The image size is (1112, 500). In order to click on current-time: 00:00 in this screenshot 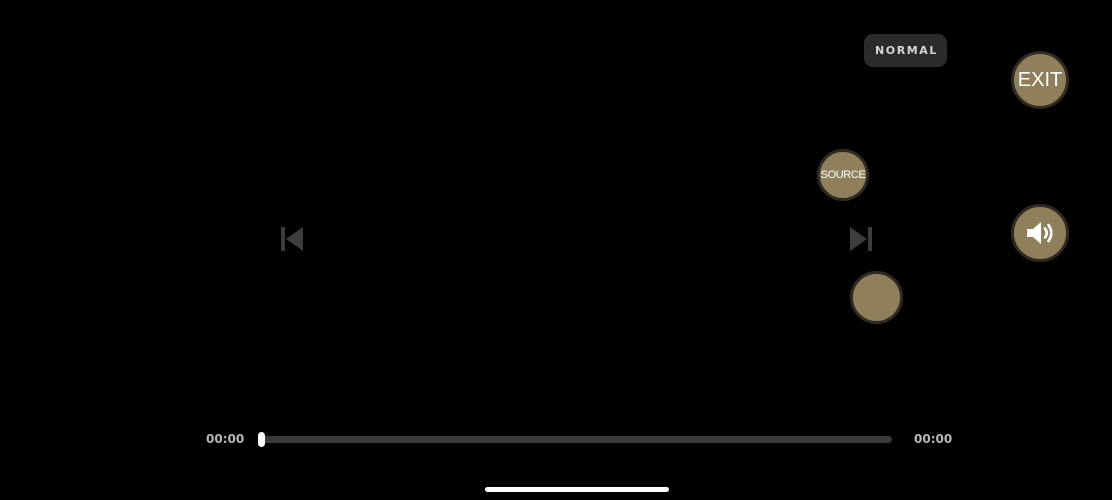, I will do `click(225, 439)`.